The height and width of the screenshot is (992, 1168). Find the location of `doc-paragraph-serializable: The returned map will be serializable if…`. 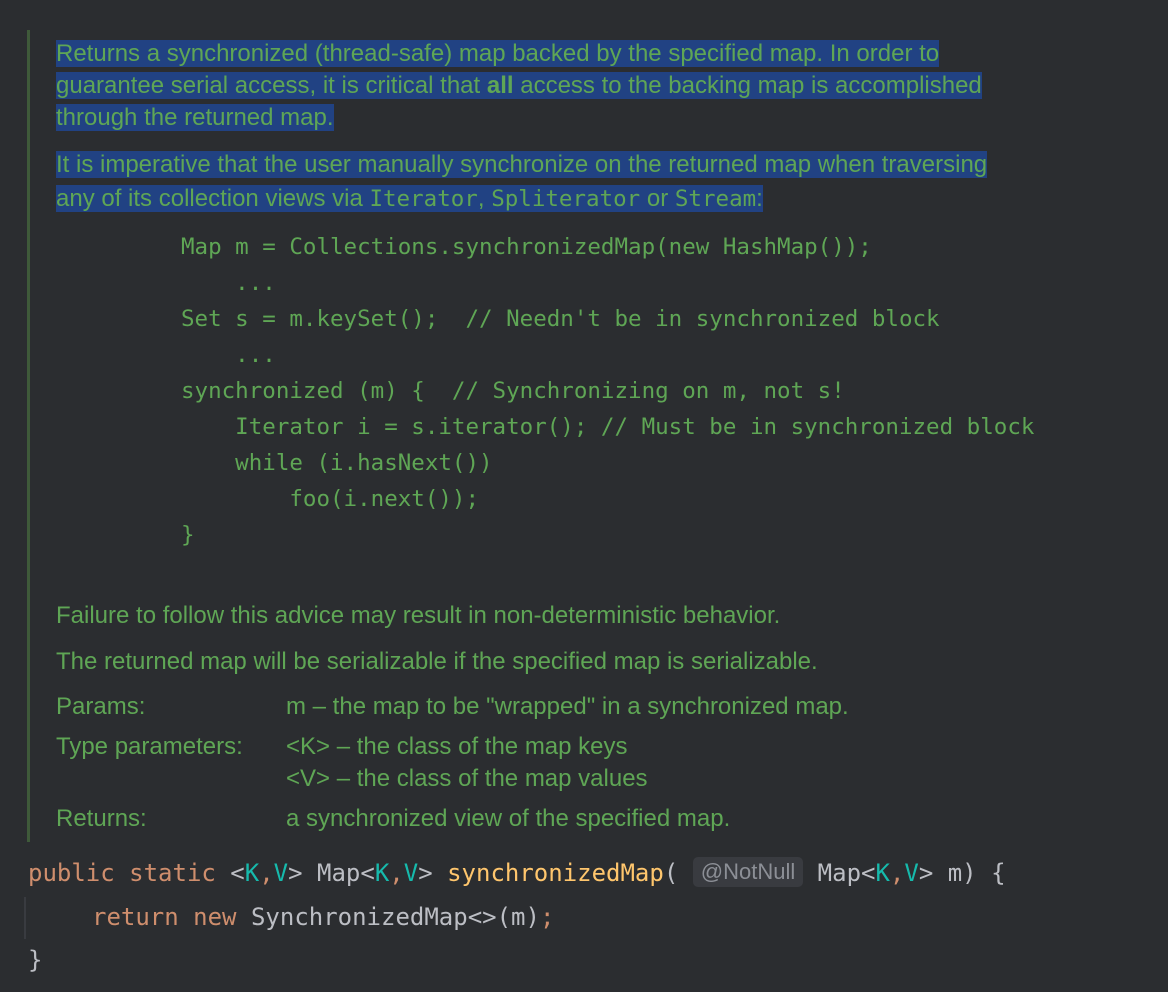

doc-paragraph-serializable: The returned map will be serializable if… is located at coordinates (437, 661).